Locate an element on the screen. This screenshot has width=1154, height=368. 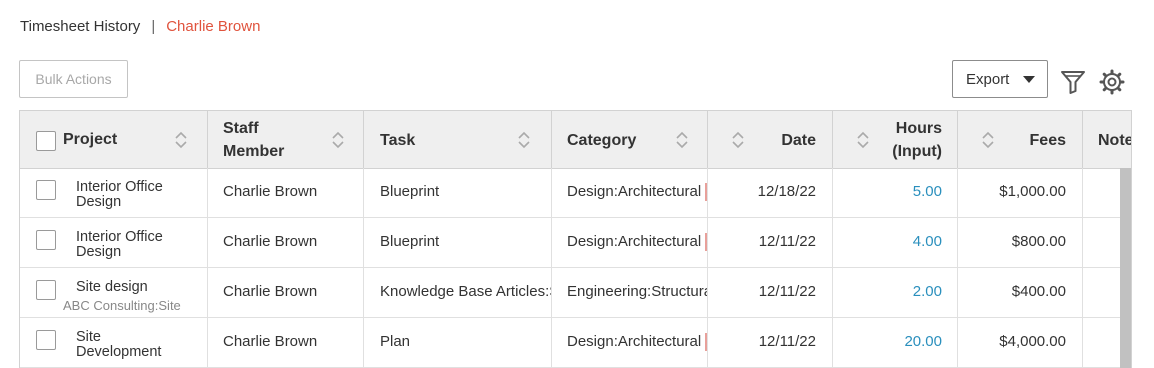
cell-project: Site Development is located at coordinates (114, 342).